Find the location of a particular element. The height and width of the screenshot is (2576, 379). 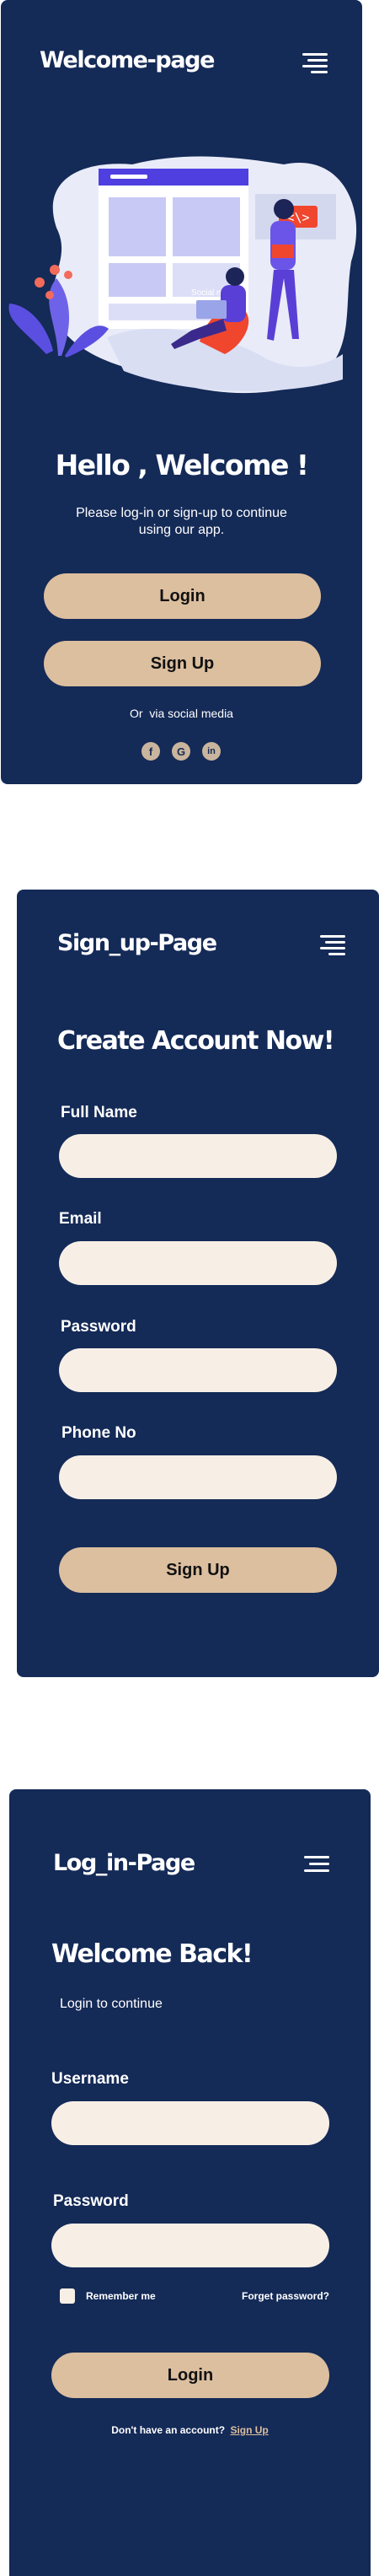

email-label: Email is located at coordinates (80, 1219).